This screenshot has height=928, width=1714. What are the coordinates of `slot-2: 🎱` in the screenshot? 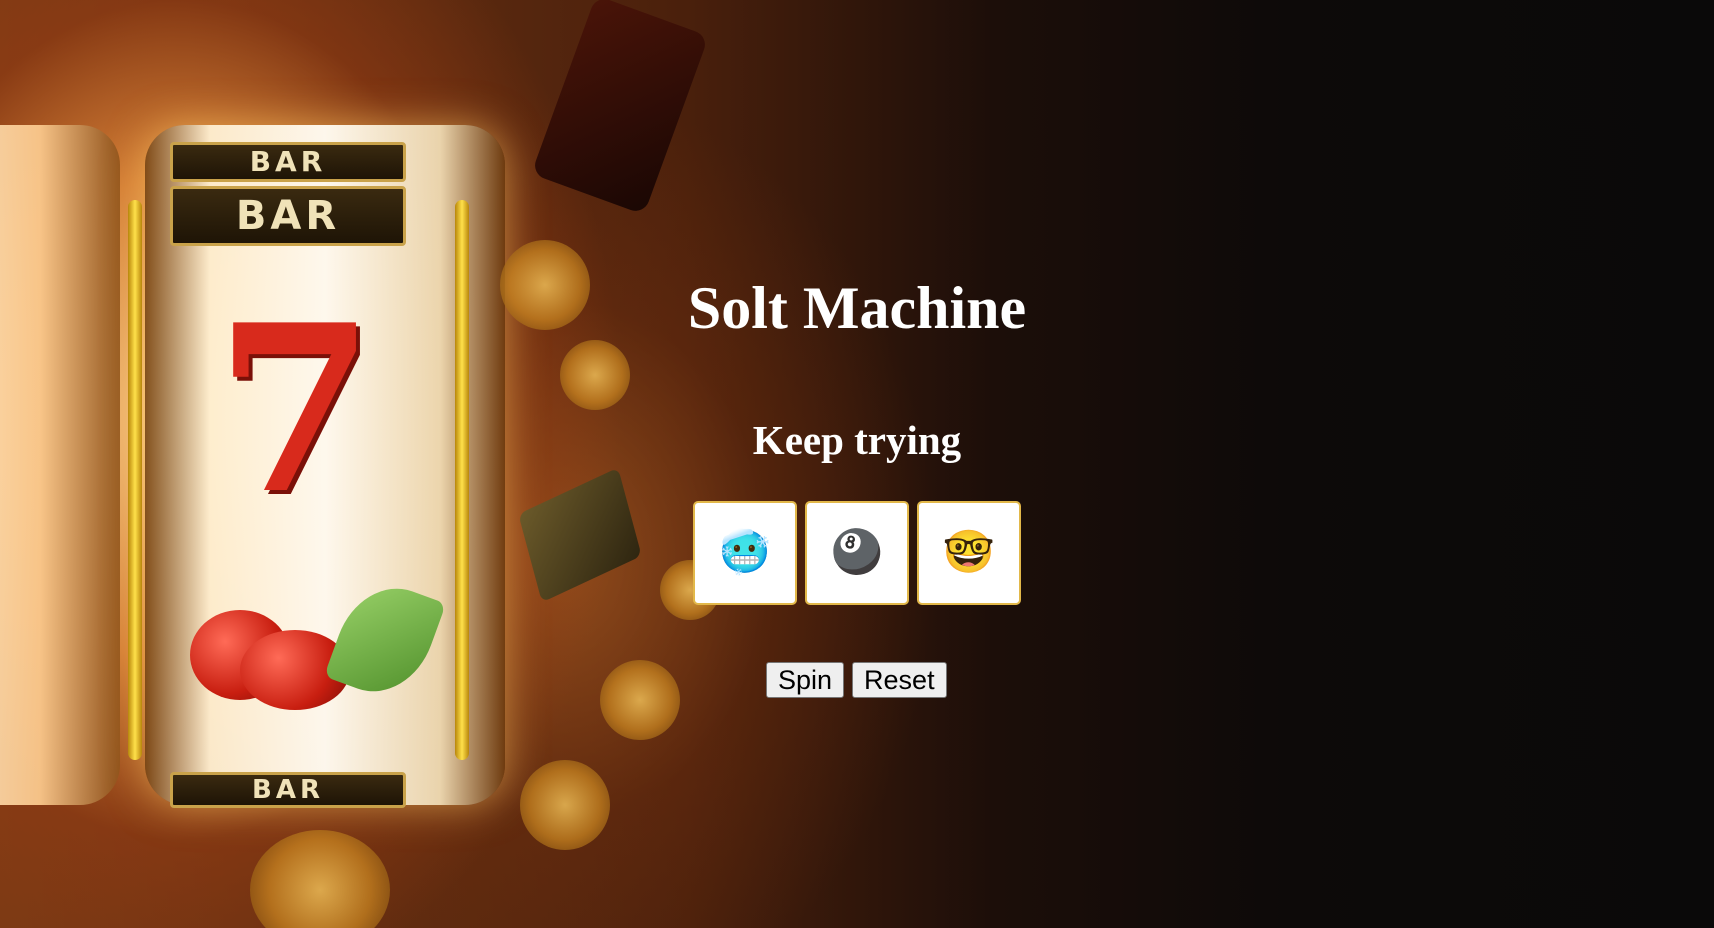 It's located at (857, 553).